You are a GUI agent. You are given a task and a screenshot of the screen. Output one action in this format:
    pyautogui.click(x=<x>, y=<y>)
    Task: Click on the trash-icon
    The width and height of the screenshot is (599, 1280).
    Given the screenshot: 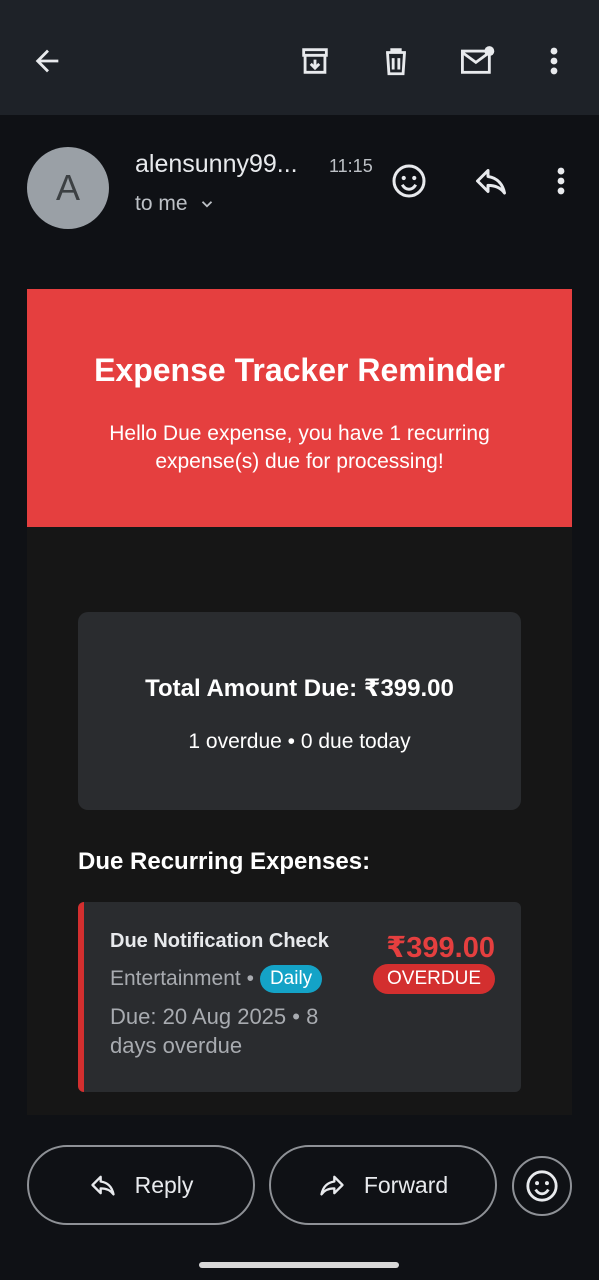 What is the action you would take?
    pyautogui.click(x=396, y=61)
    